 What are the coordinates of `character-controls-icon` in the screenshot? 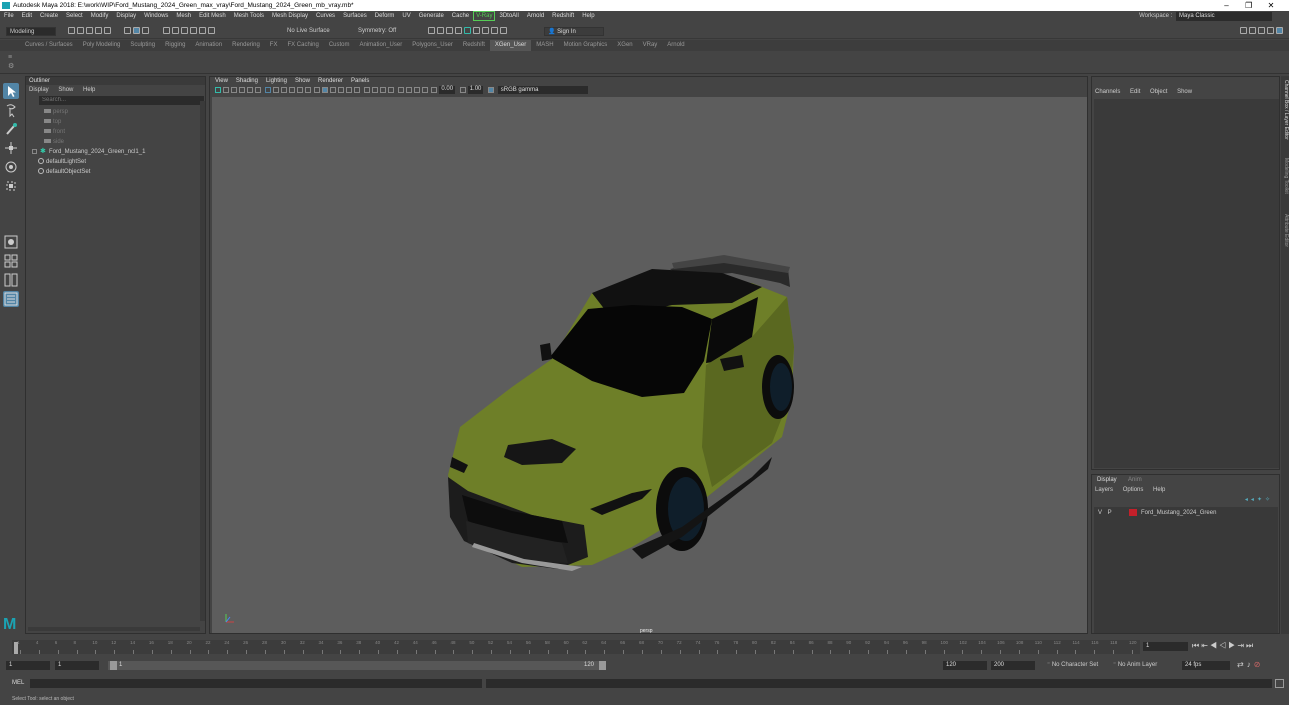 It's located at (1252, 30).